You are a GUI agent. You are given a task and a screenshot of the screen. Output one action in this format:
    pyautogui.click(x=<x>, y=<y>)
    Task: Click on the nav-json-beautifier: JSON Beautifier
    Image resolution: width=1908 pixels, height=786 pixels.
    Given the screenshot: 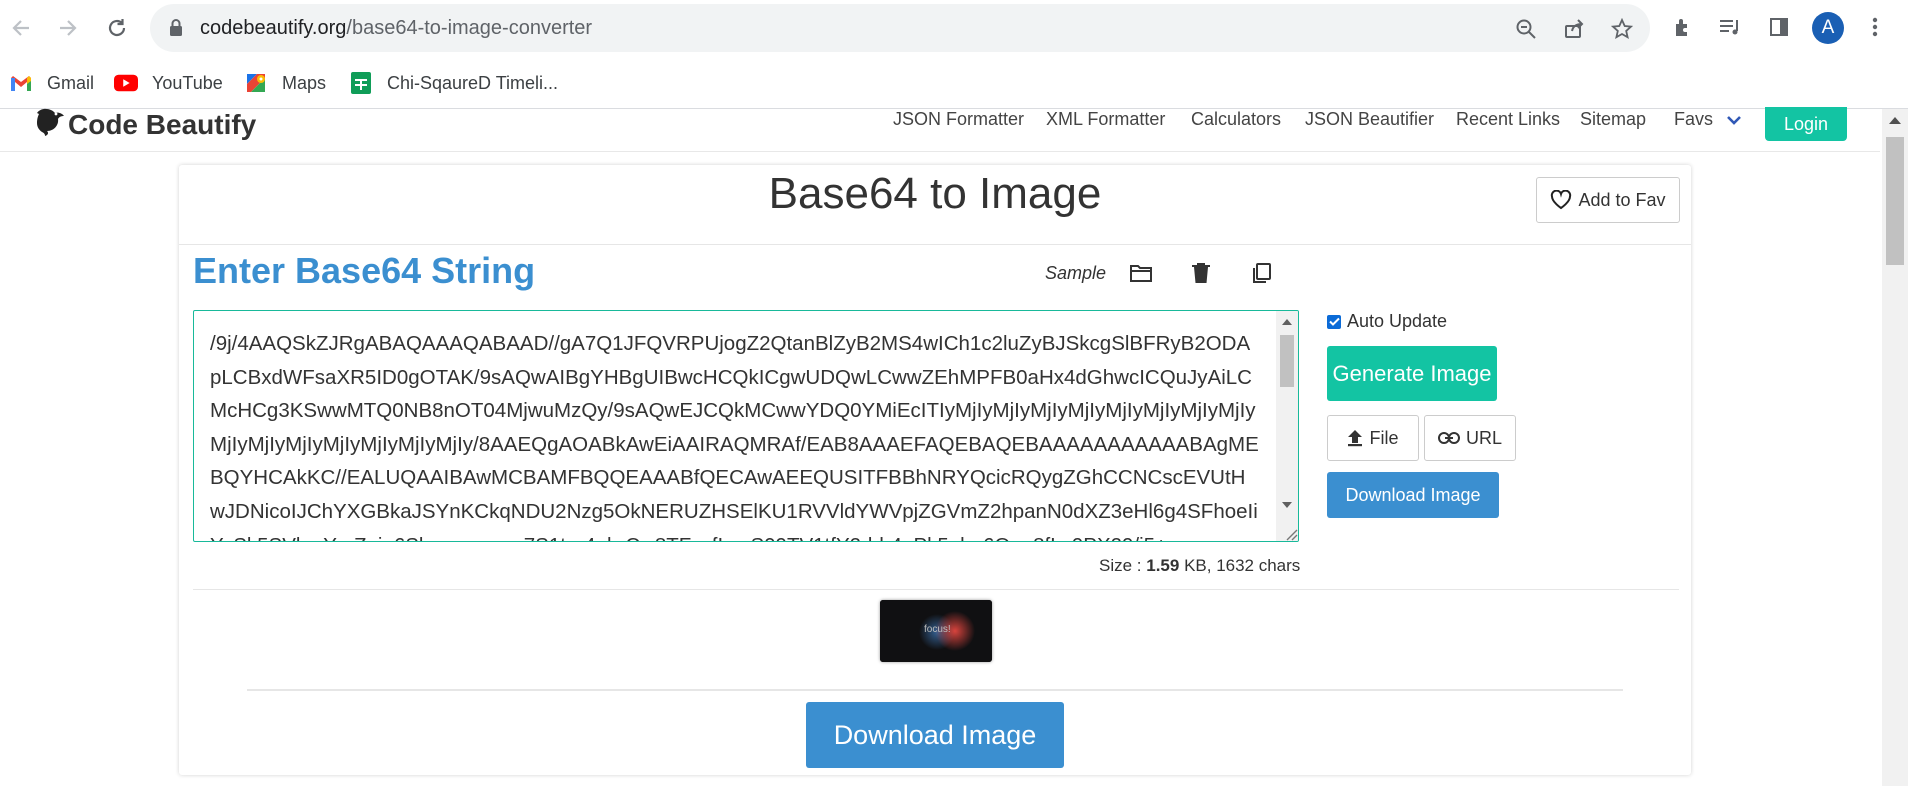 What is the action you would take?
    pyautogui.click(x=1369, y=121)
    